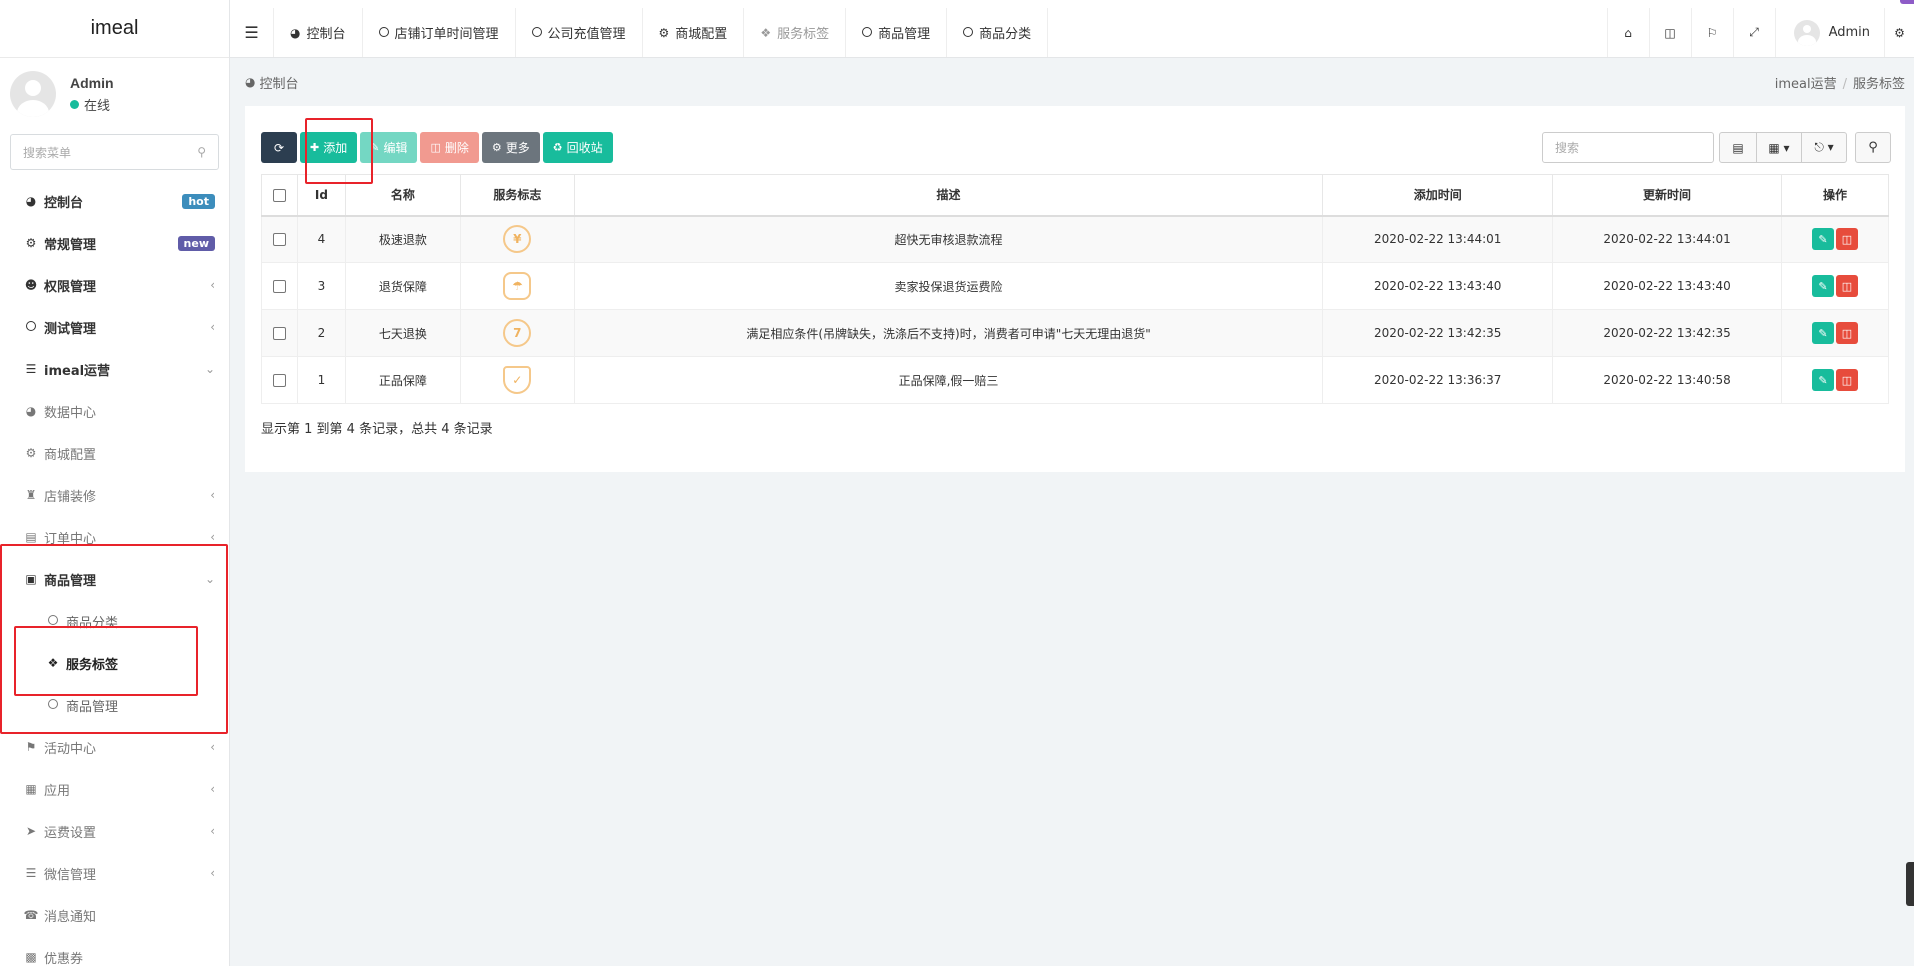  Describe the element at coordinates (402, 195) in the screenshot. I see `column-header-name: 名称` at that location.